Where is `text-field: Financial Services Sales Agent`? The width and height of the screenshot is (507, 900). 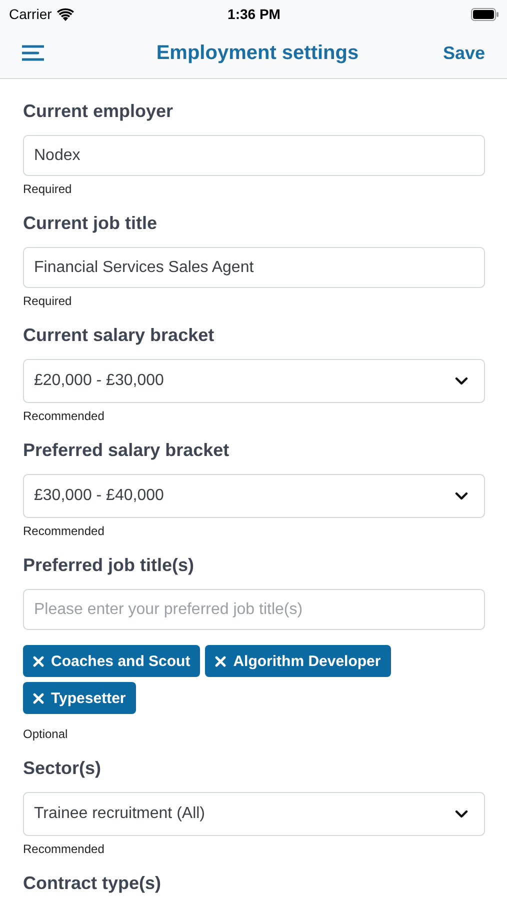 text-field: Financial Services Sales Agent is located at coordinates (254, 267).